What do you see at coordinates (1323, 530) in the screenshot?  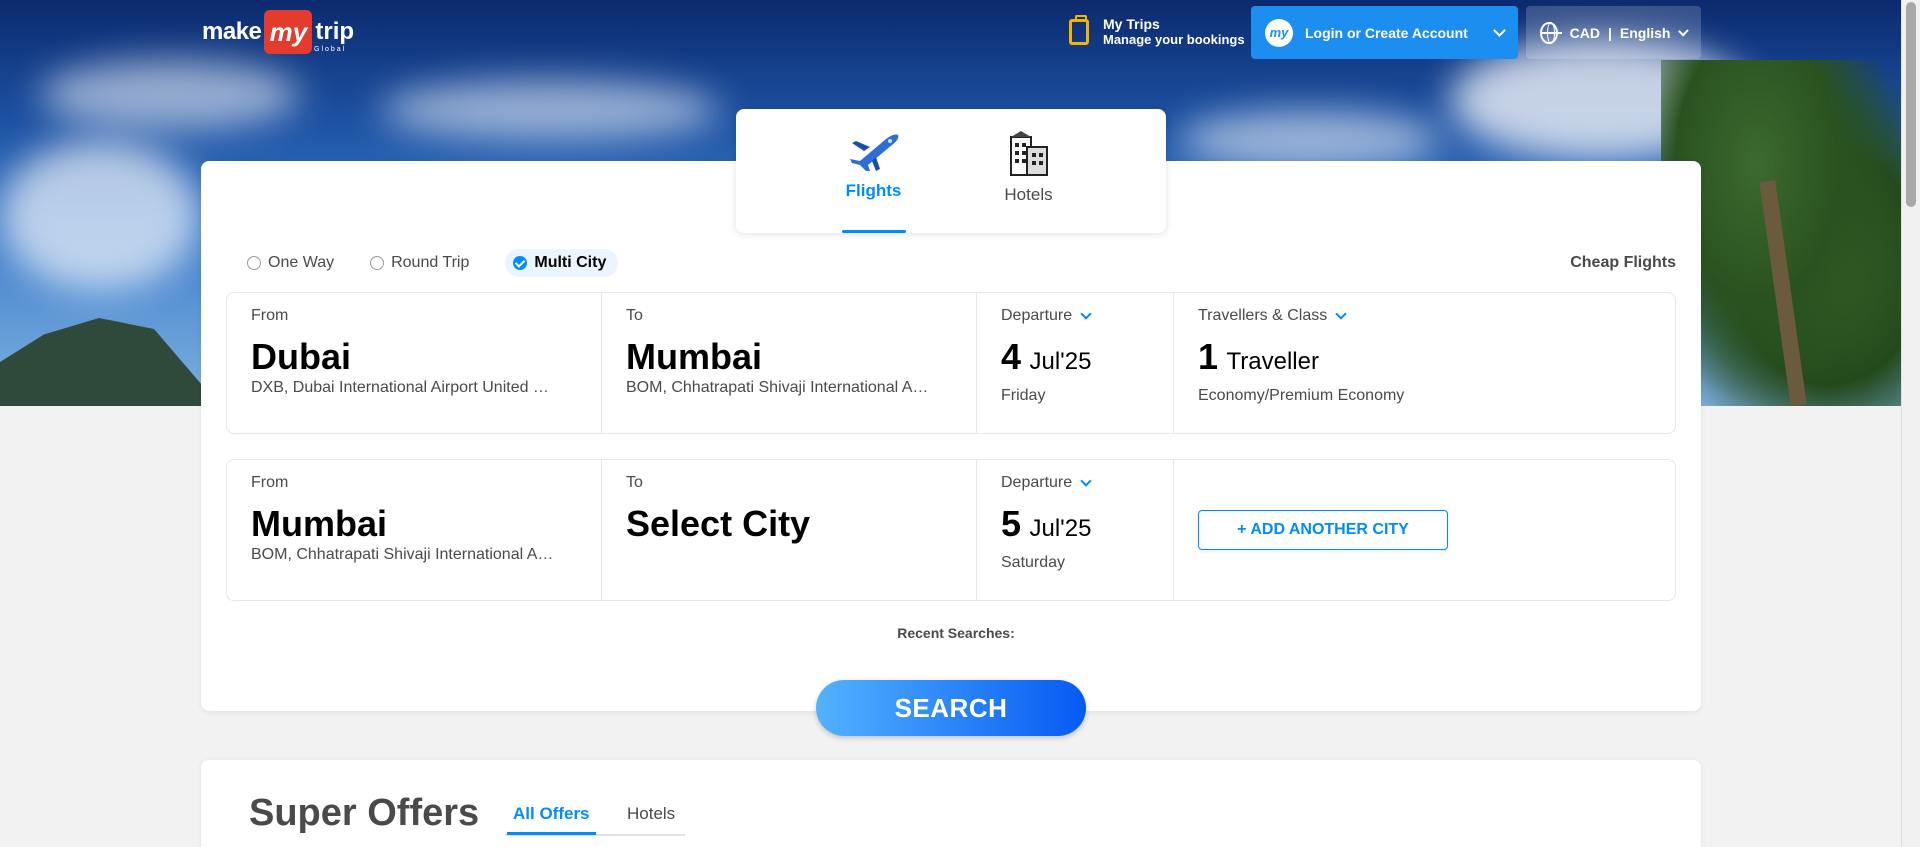 I see `add-another-city-button: + ADD ANOTHER CITY` at bounding box center [1323, 530].